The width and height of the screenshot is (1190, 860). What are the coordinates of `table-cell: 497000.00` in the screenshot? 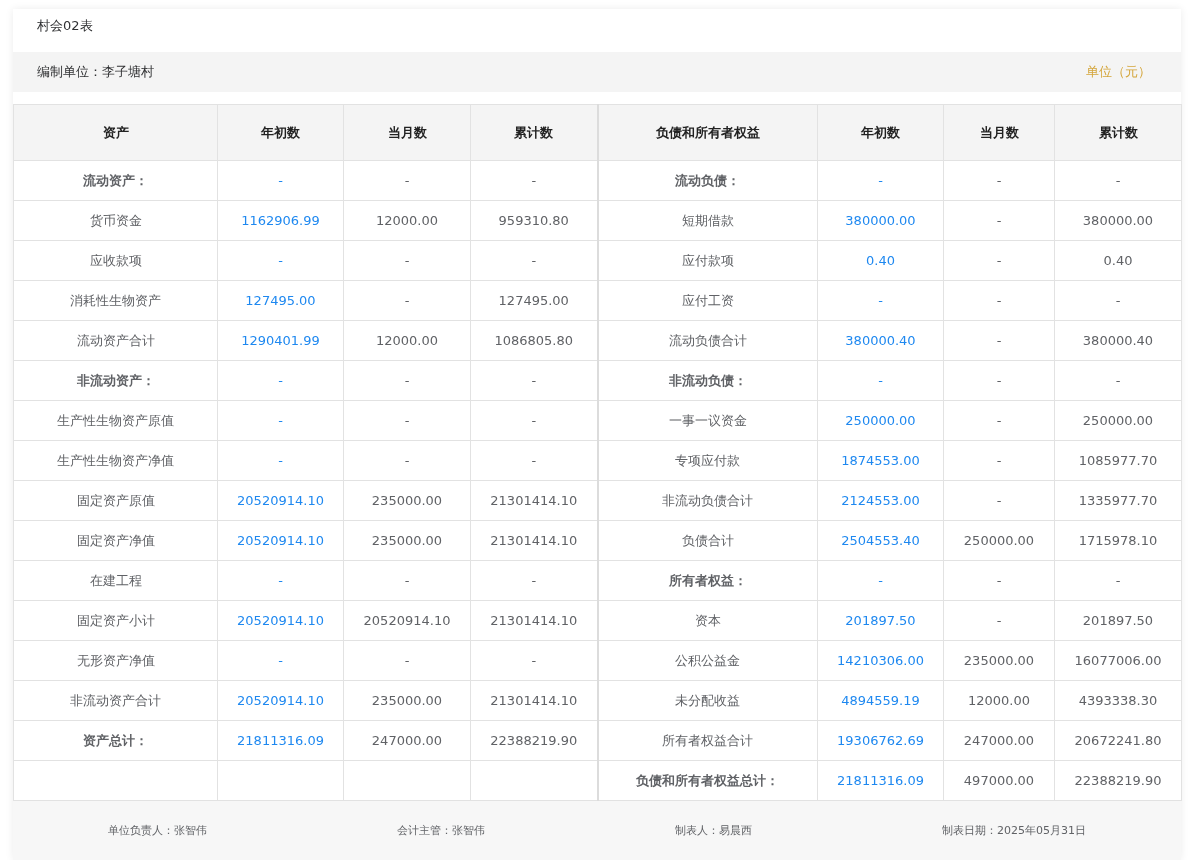 It's located at (999, 780).